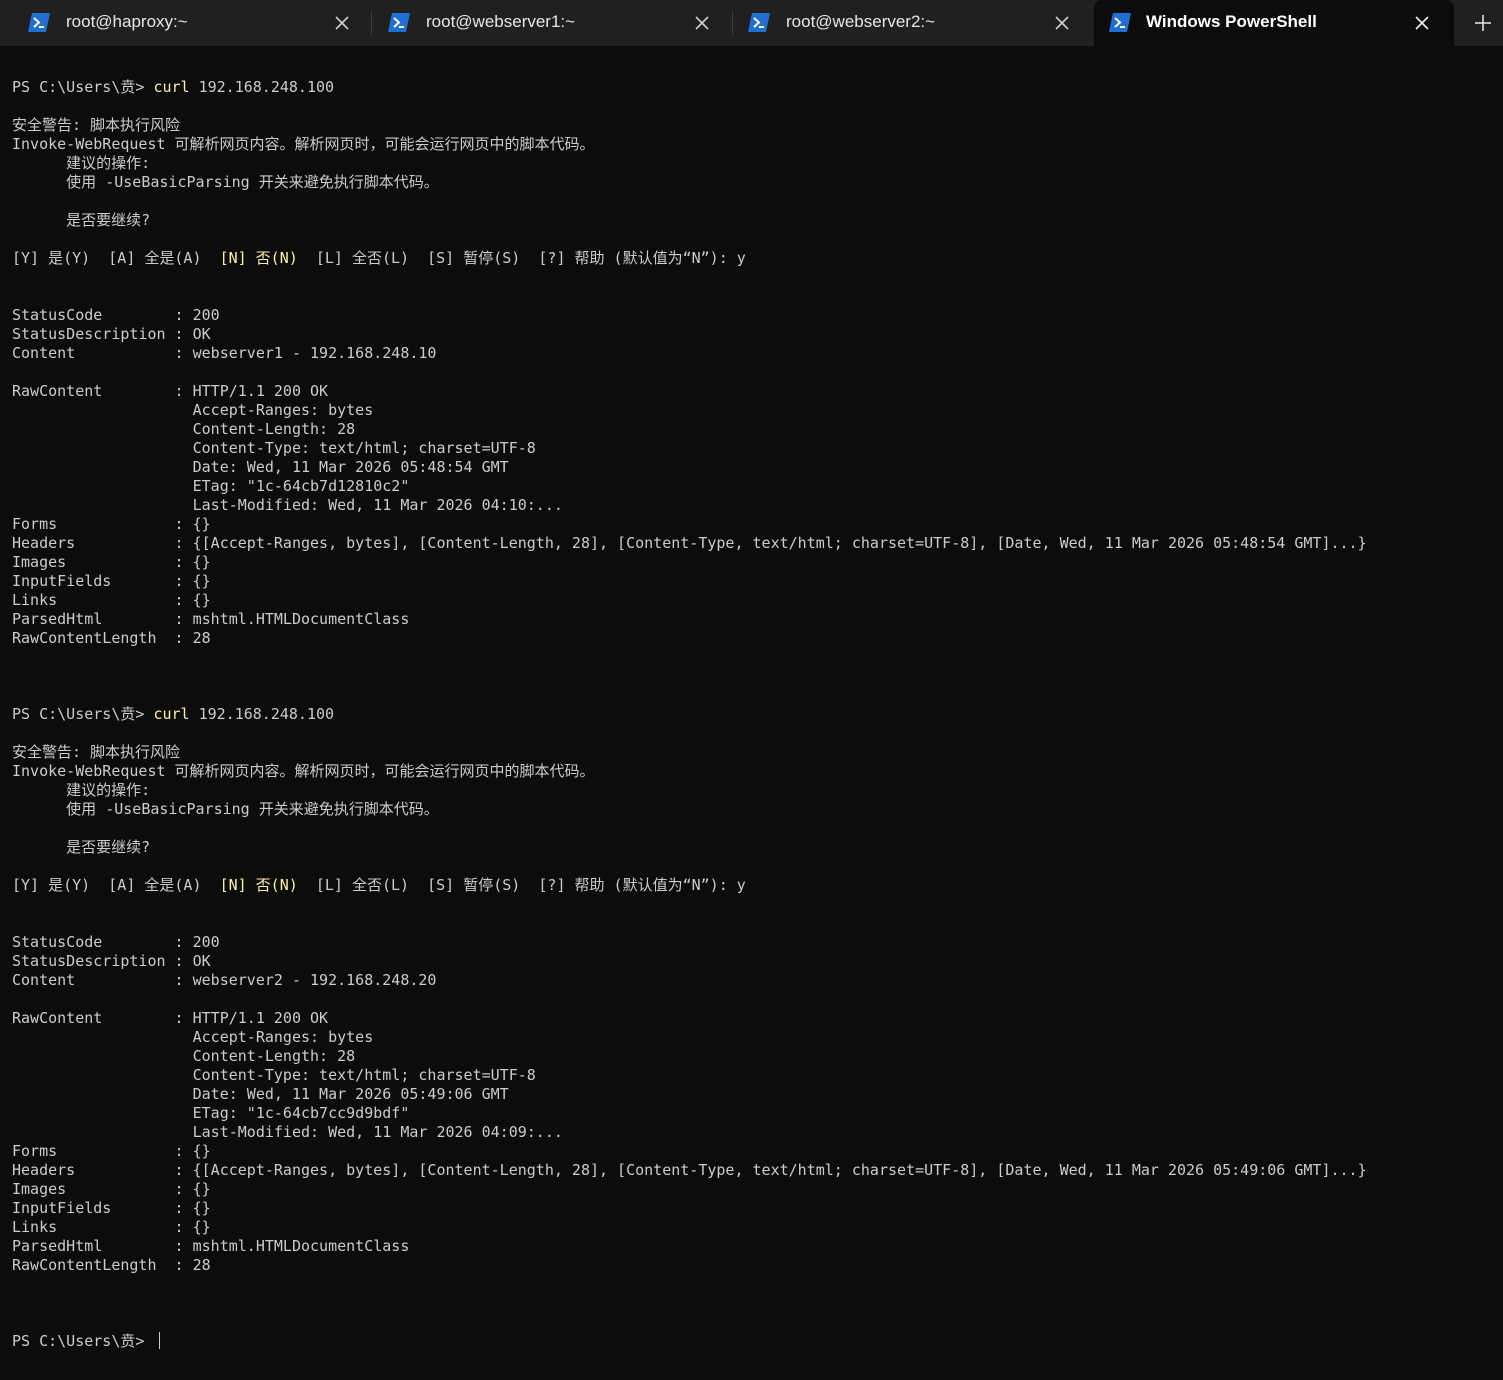 This screenshot has height=1380, width=1503. I want to click on output-text: PS C:\Users\贲>, so click(83, 1341).